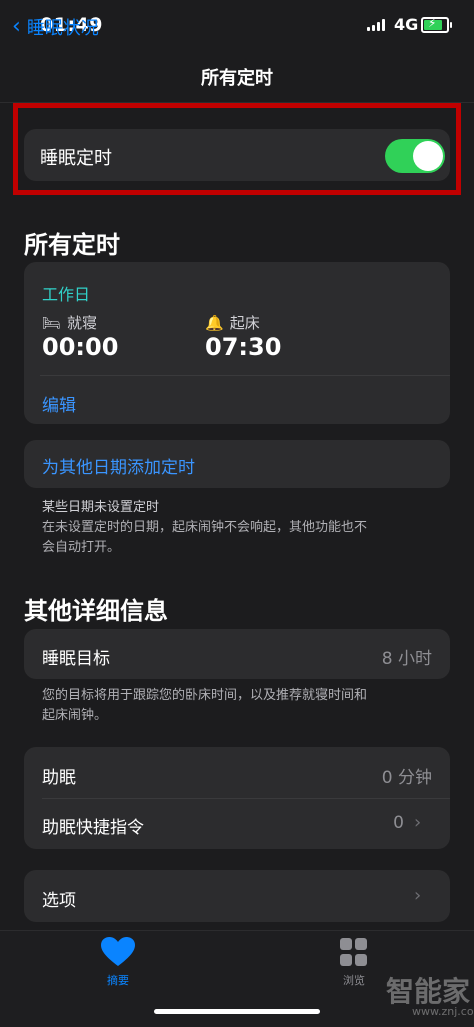  Describe the element at coordinates (205, 695) in the screenshot. I see `goal-note-line1: 您的目标将用于跟踪您的卧床时间，以及推荐就寝时间和` at that location.